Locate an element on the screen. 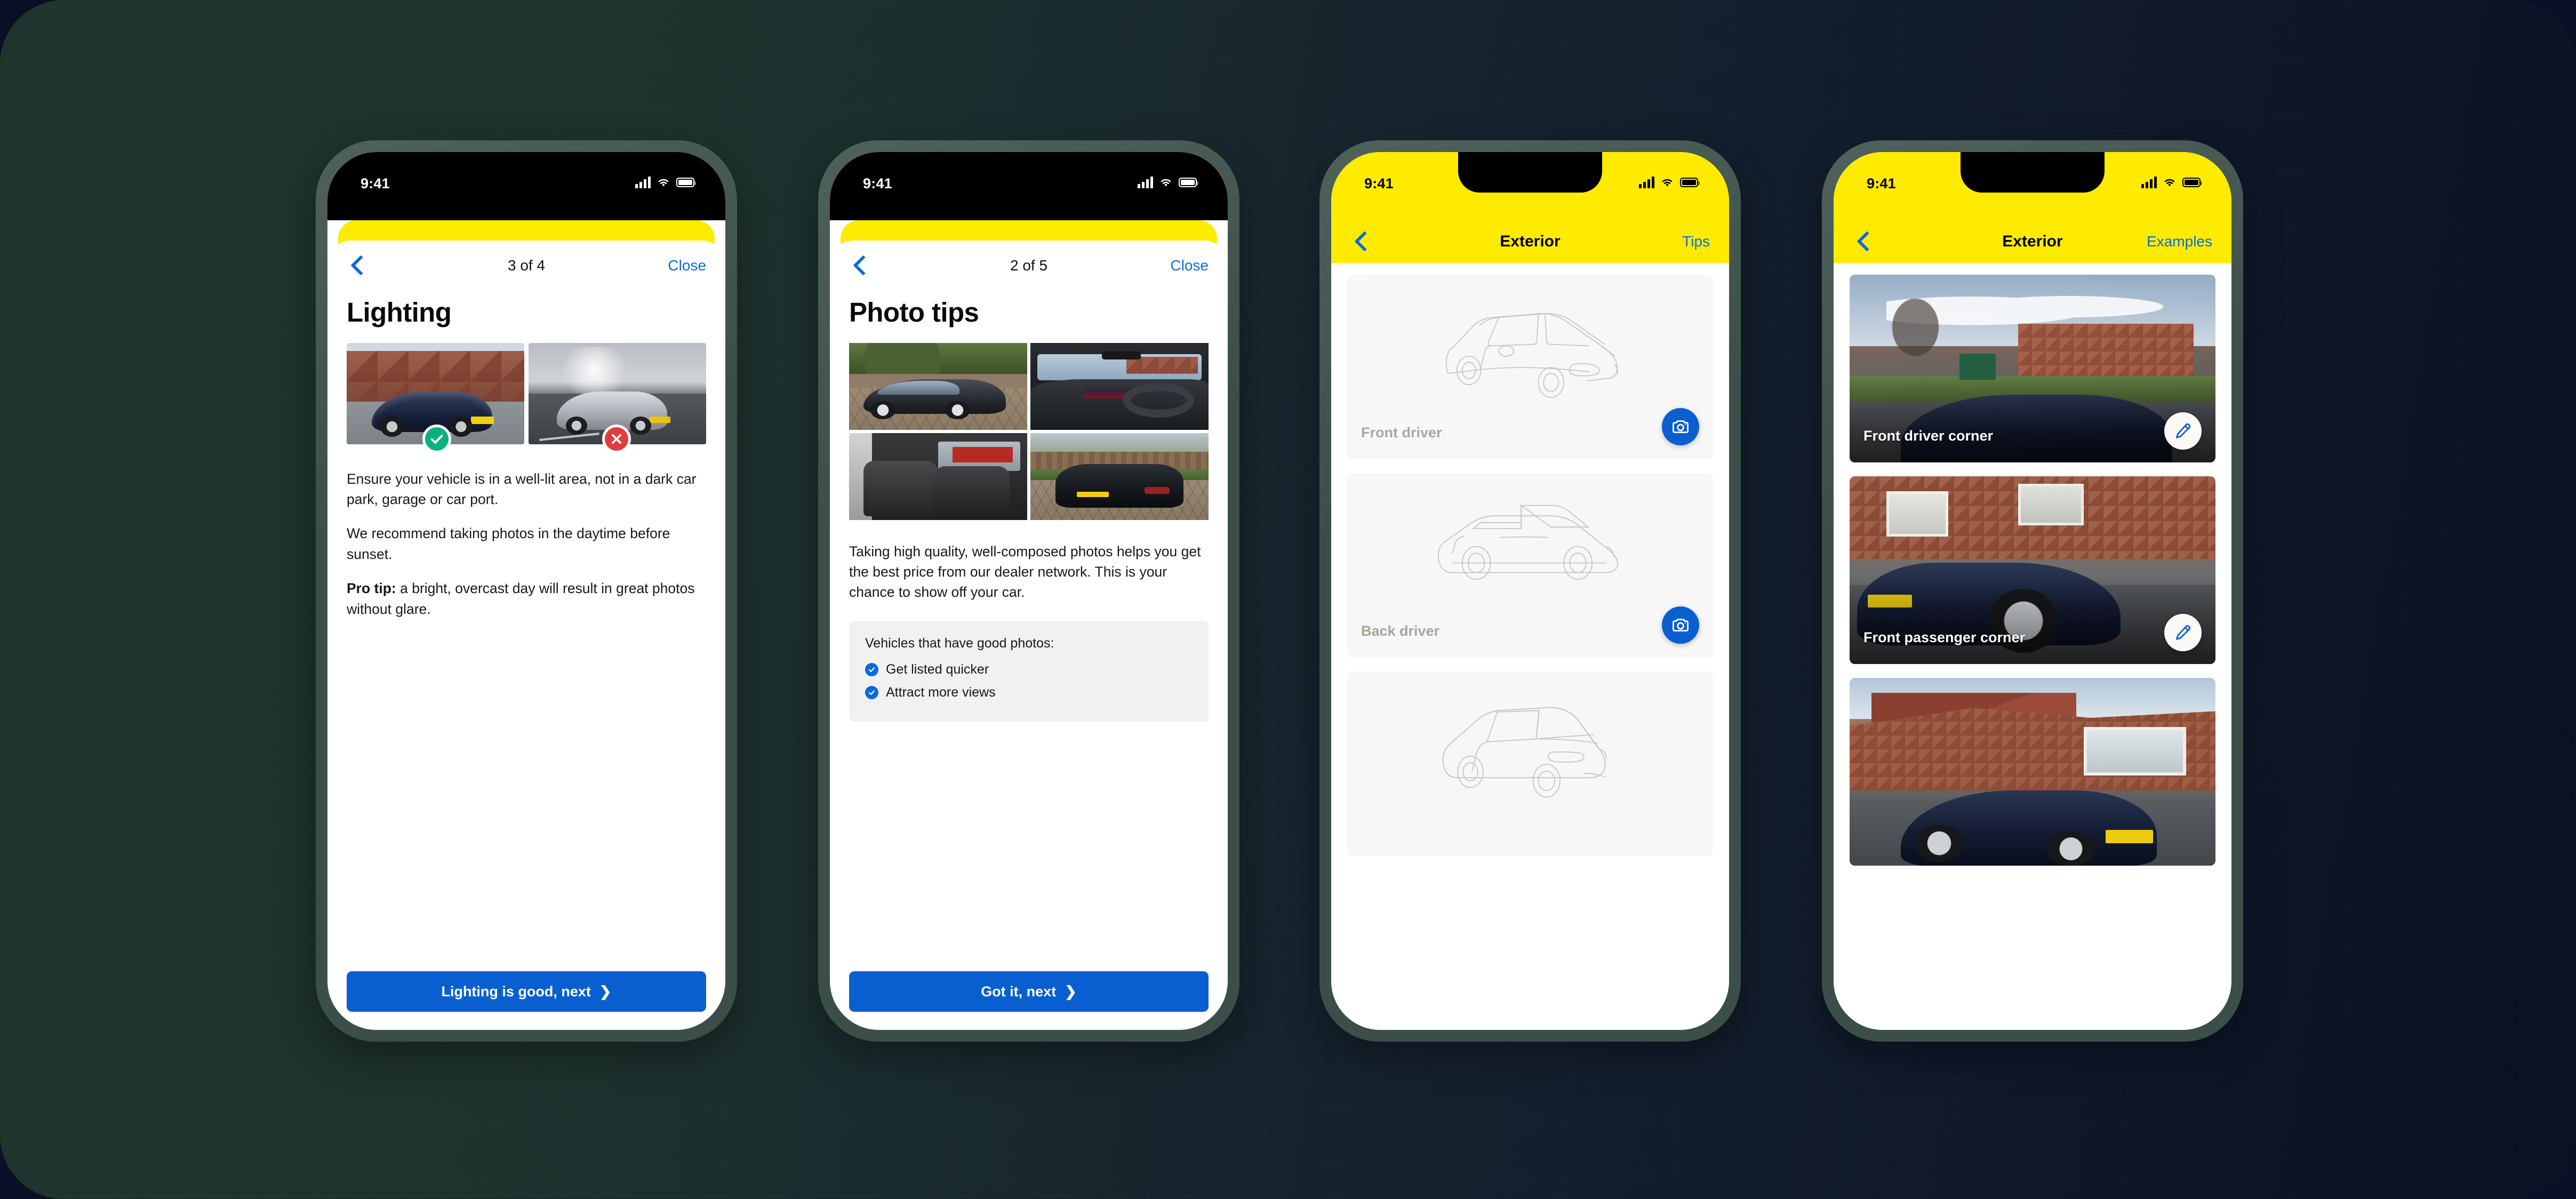 The height and width of the screenshot is (1199, 2576). benefits-heading: Vehicles that have good photos: is located at coordinates (959, 643).